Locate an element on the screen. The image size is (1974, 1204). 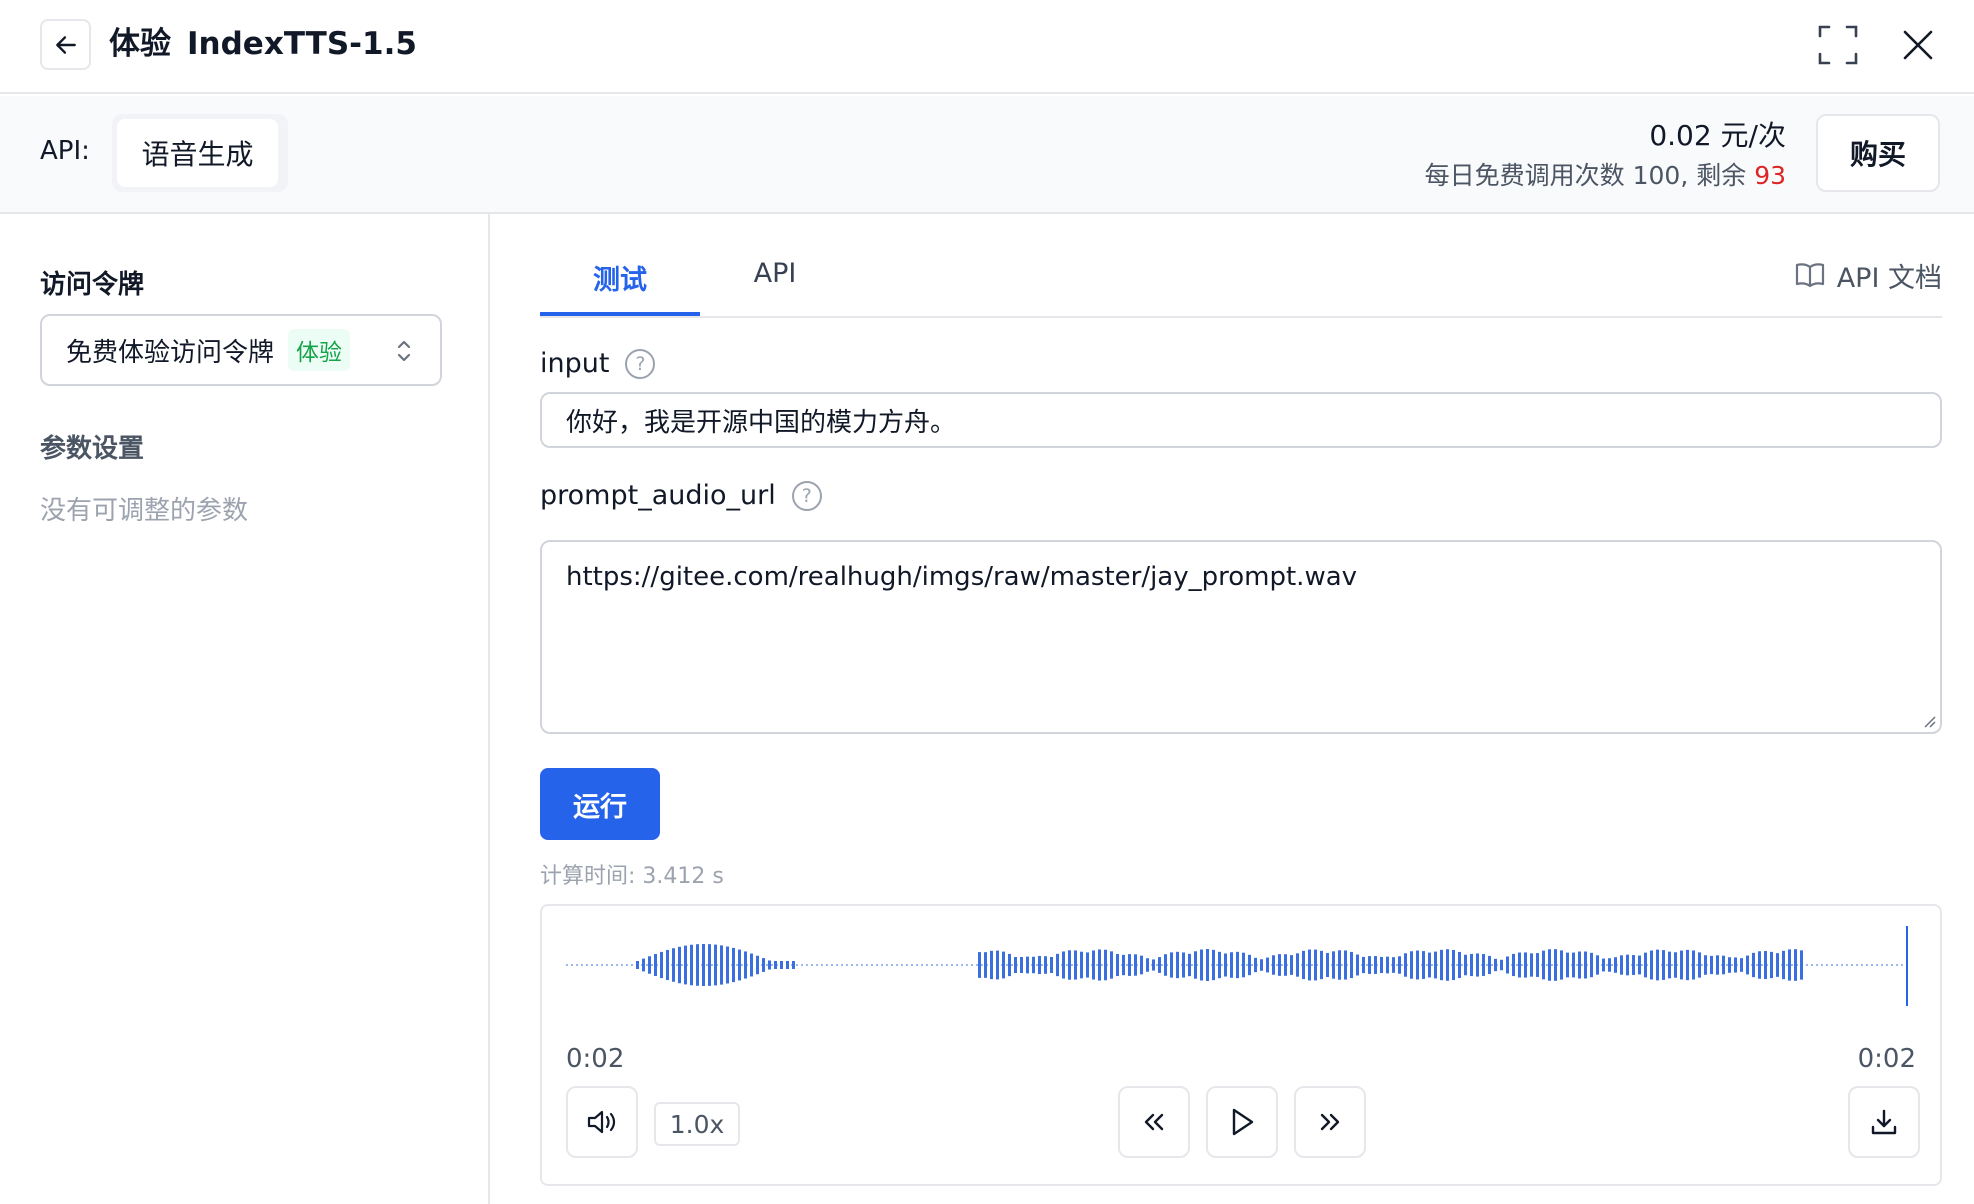
speed-button: 1.0x is located at coordinates (697, 1124).